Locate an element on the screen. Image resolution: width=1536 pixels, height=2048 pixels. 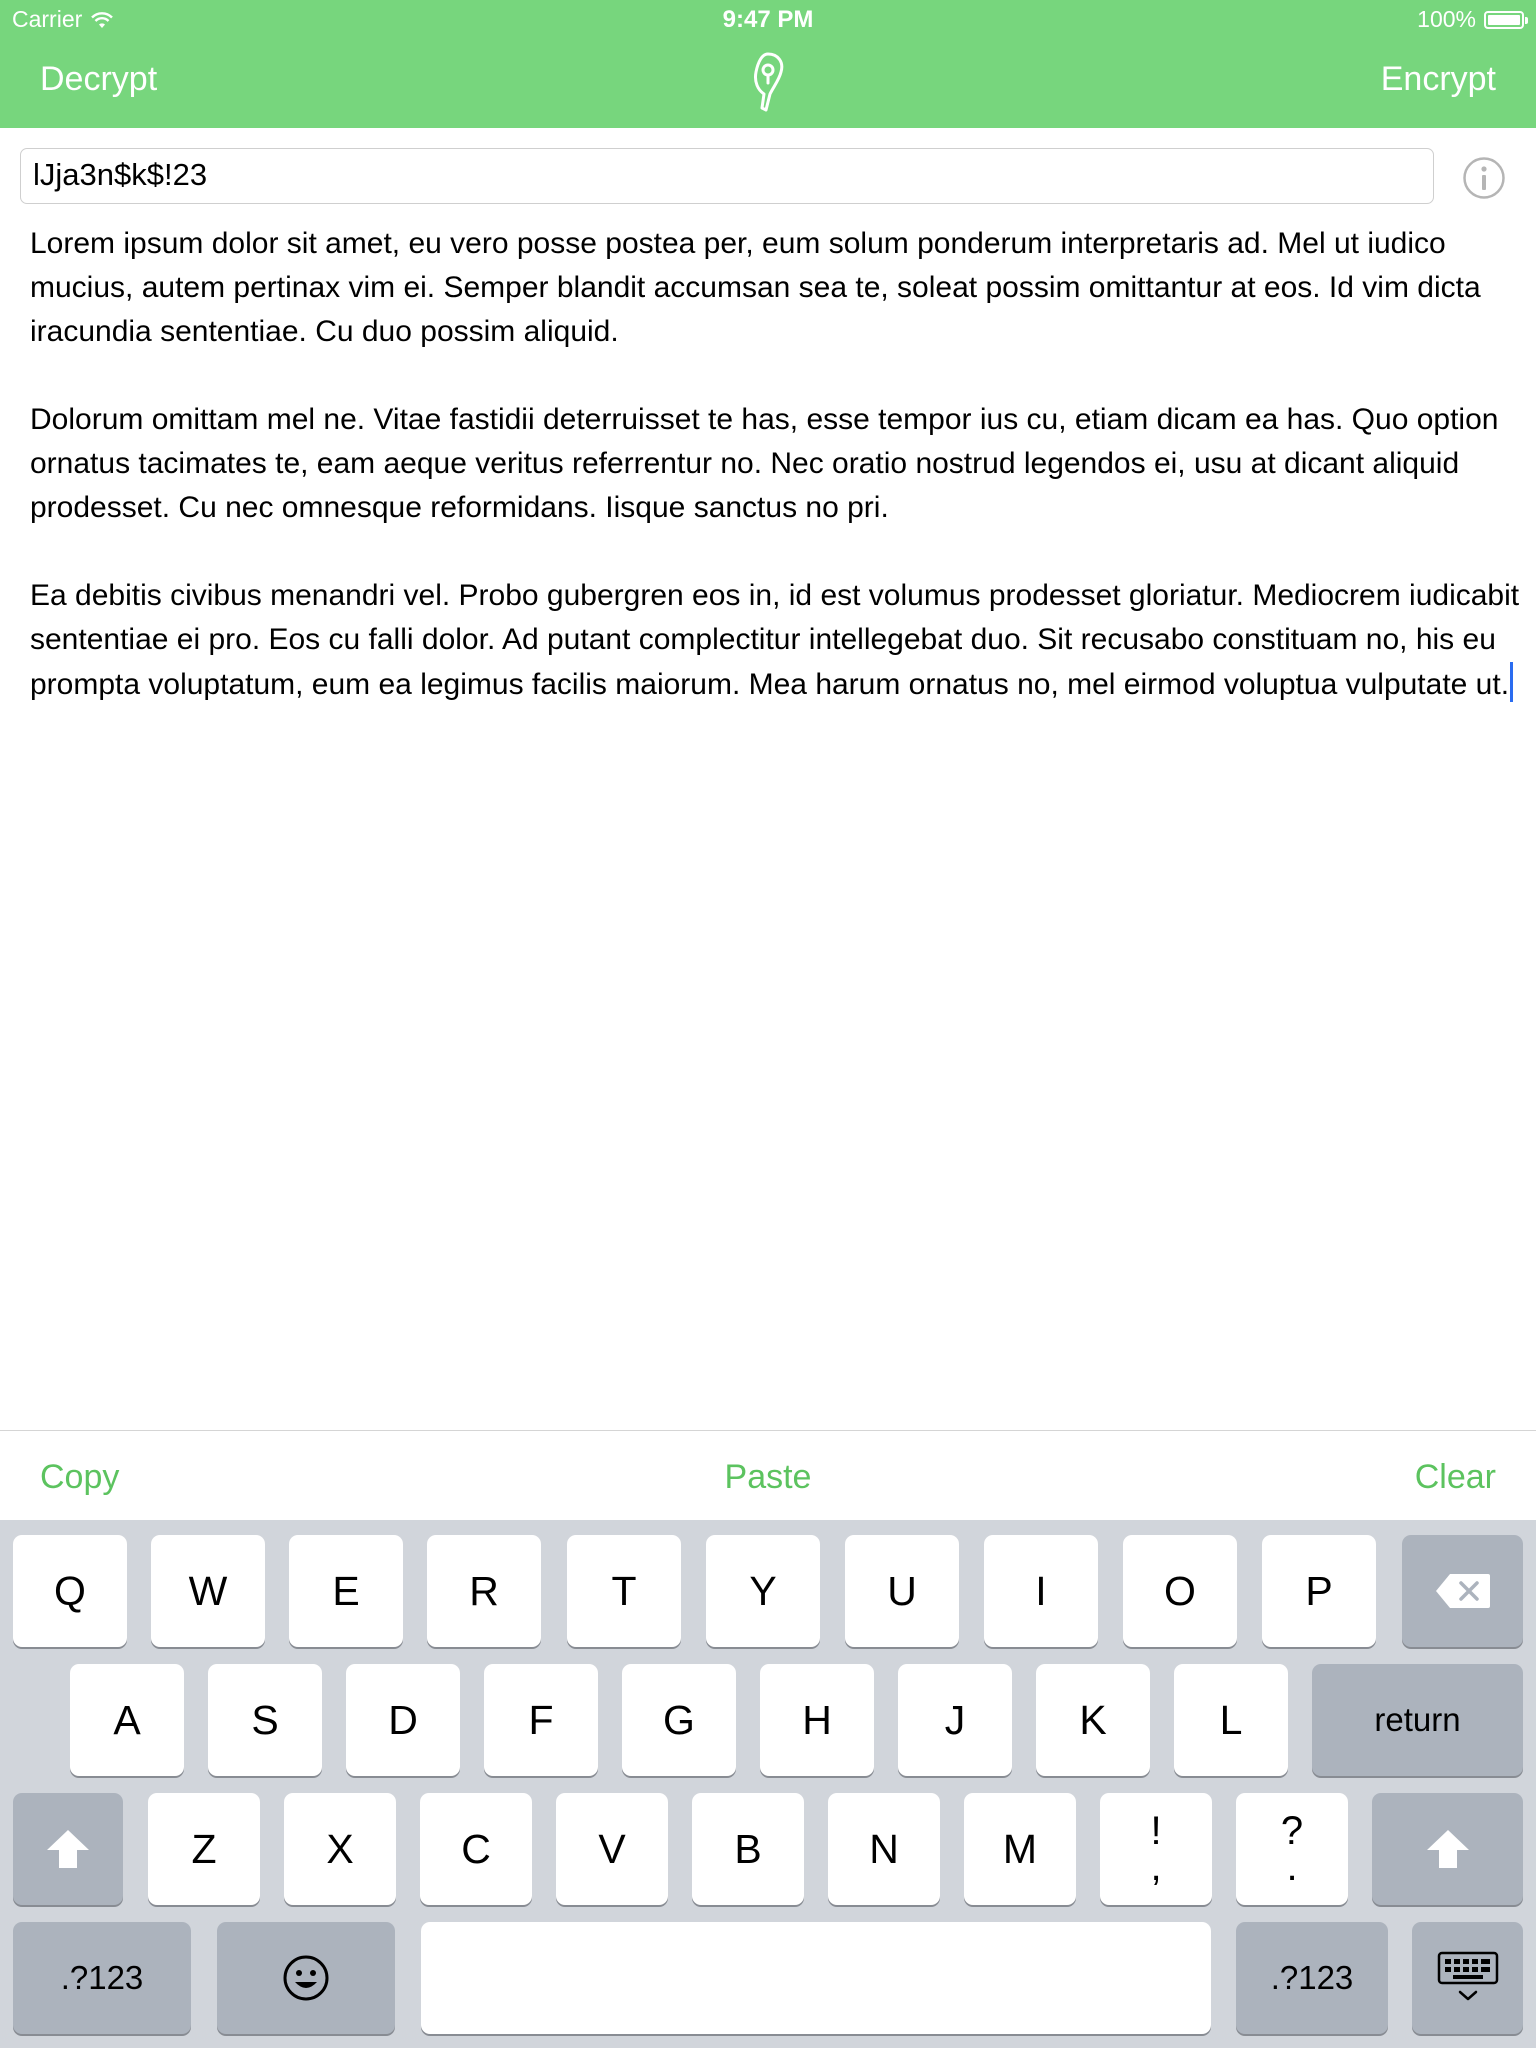
key-f: F is located at coordinates (541, 1720).